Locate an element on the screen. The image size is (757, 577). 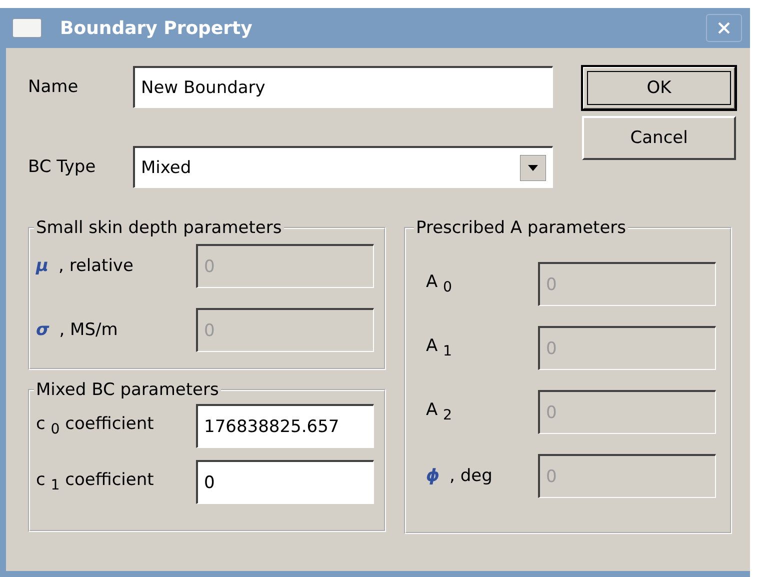
number-field: 0 is located at coordinates (285, 482).